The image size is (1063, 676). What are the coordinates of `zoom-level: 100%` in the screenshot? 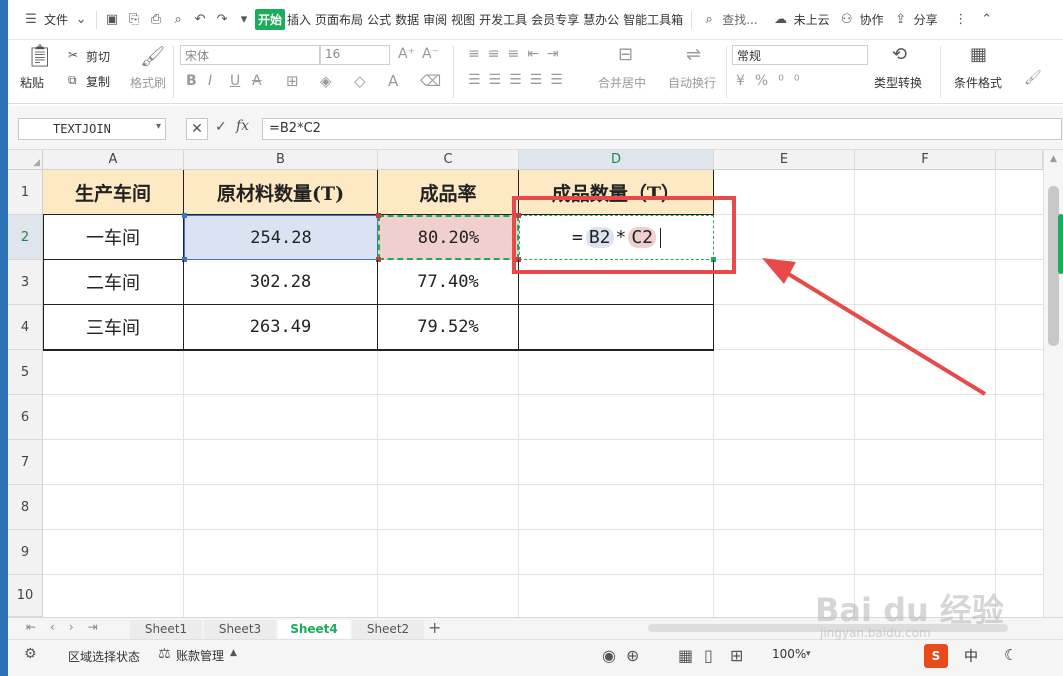 It's located at (789, 654).